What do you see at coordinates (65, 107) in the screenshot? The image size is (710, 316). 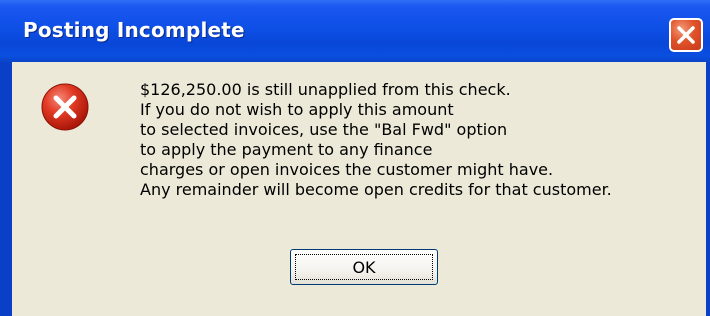 I see `error-icon` at bounding box center [65, 107].